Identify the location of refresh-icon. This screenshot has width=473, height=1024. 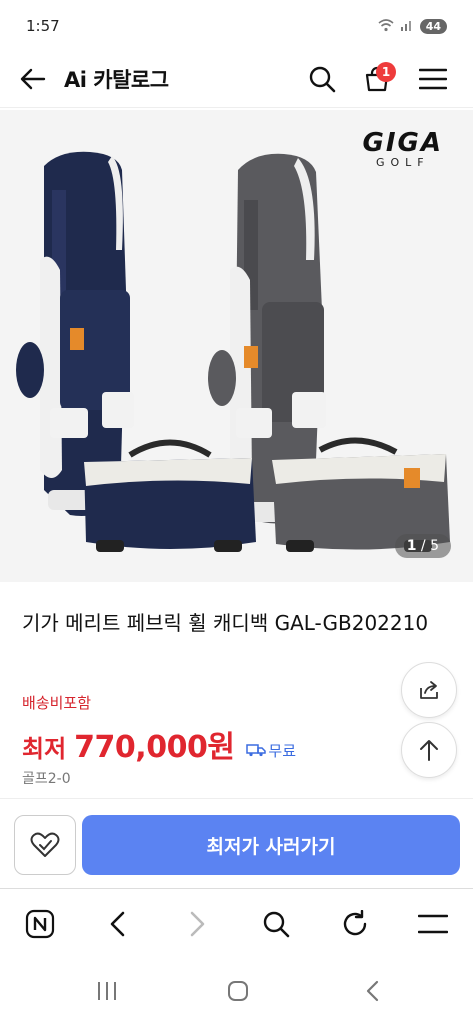
(355, 923).